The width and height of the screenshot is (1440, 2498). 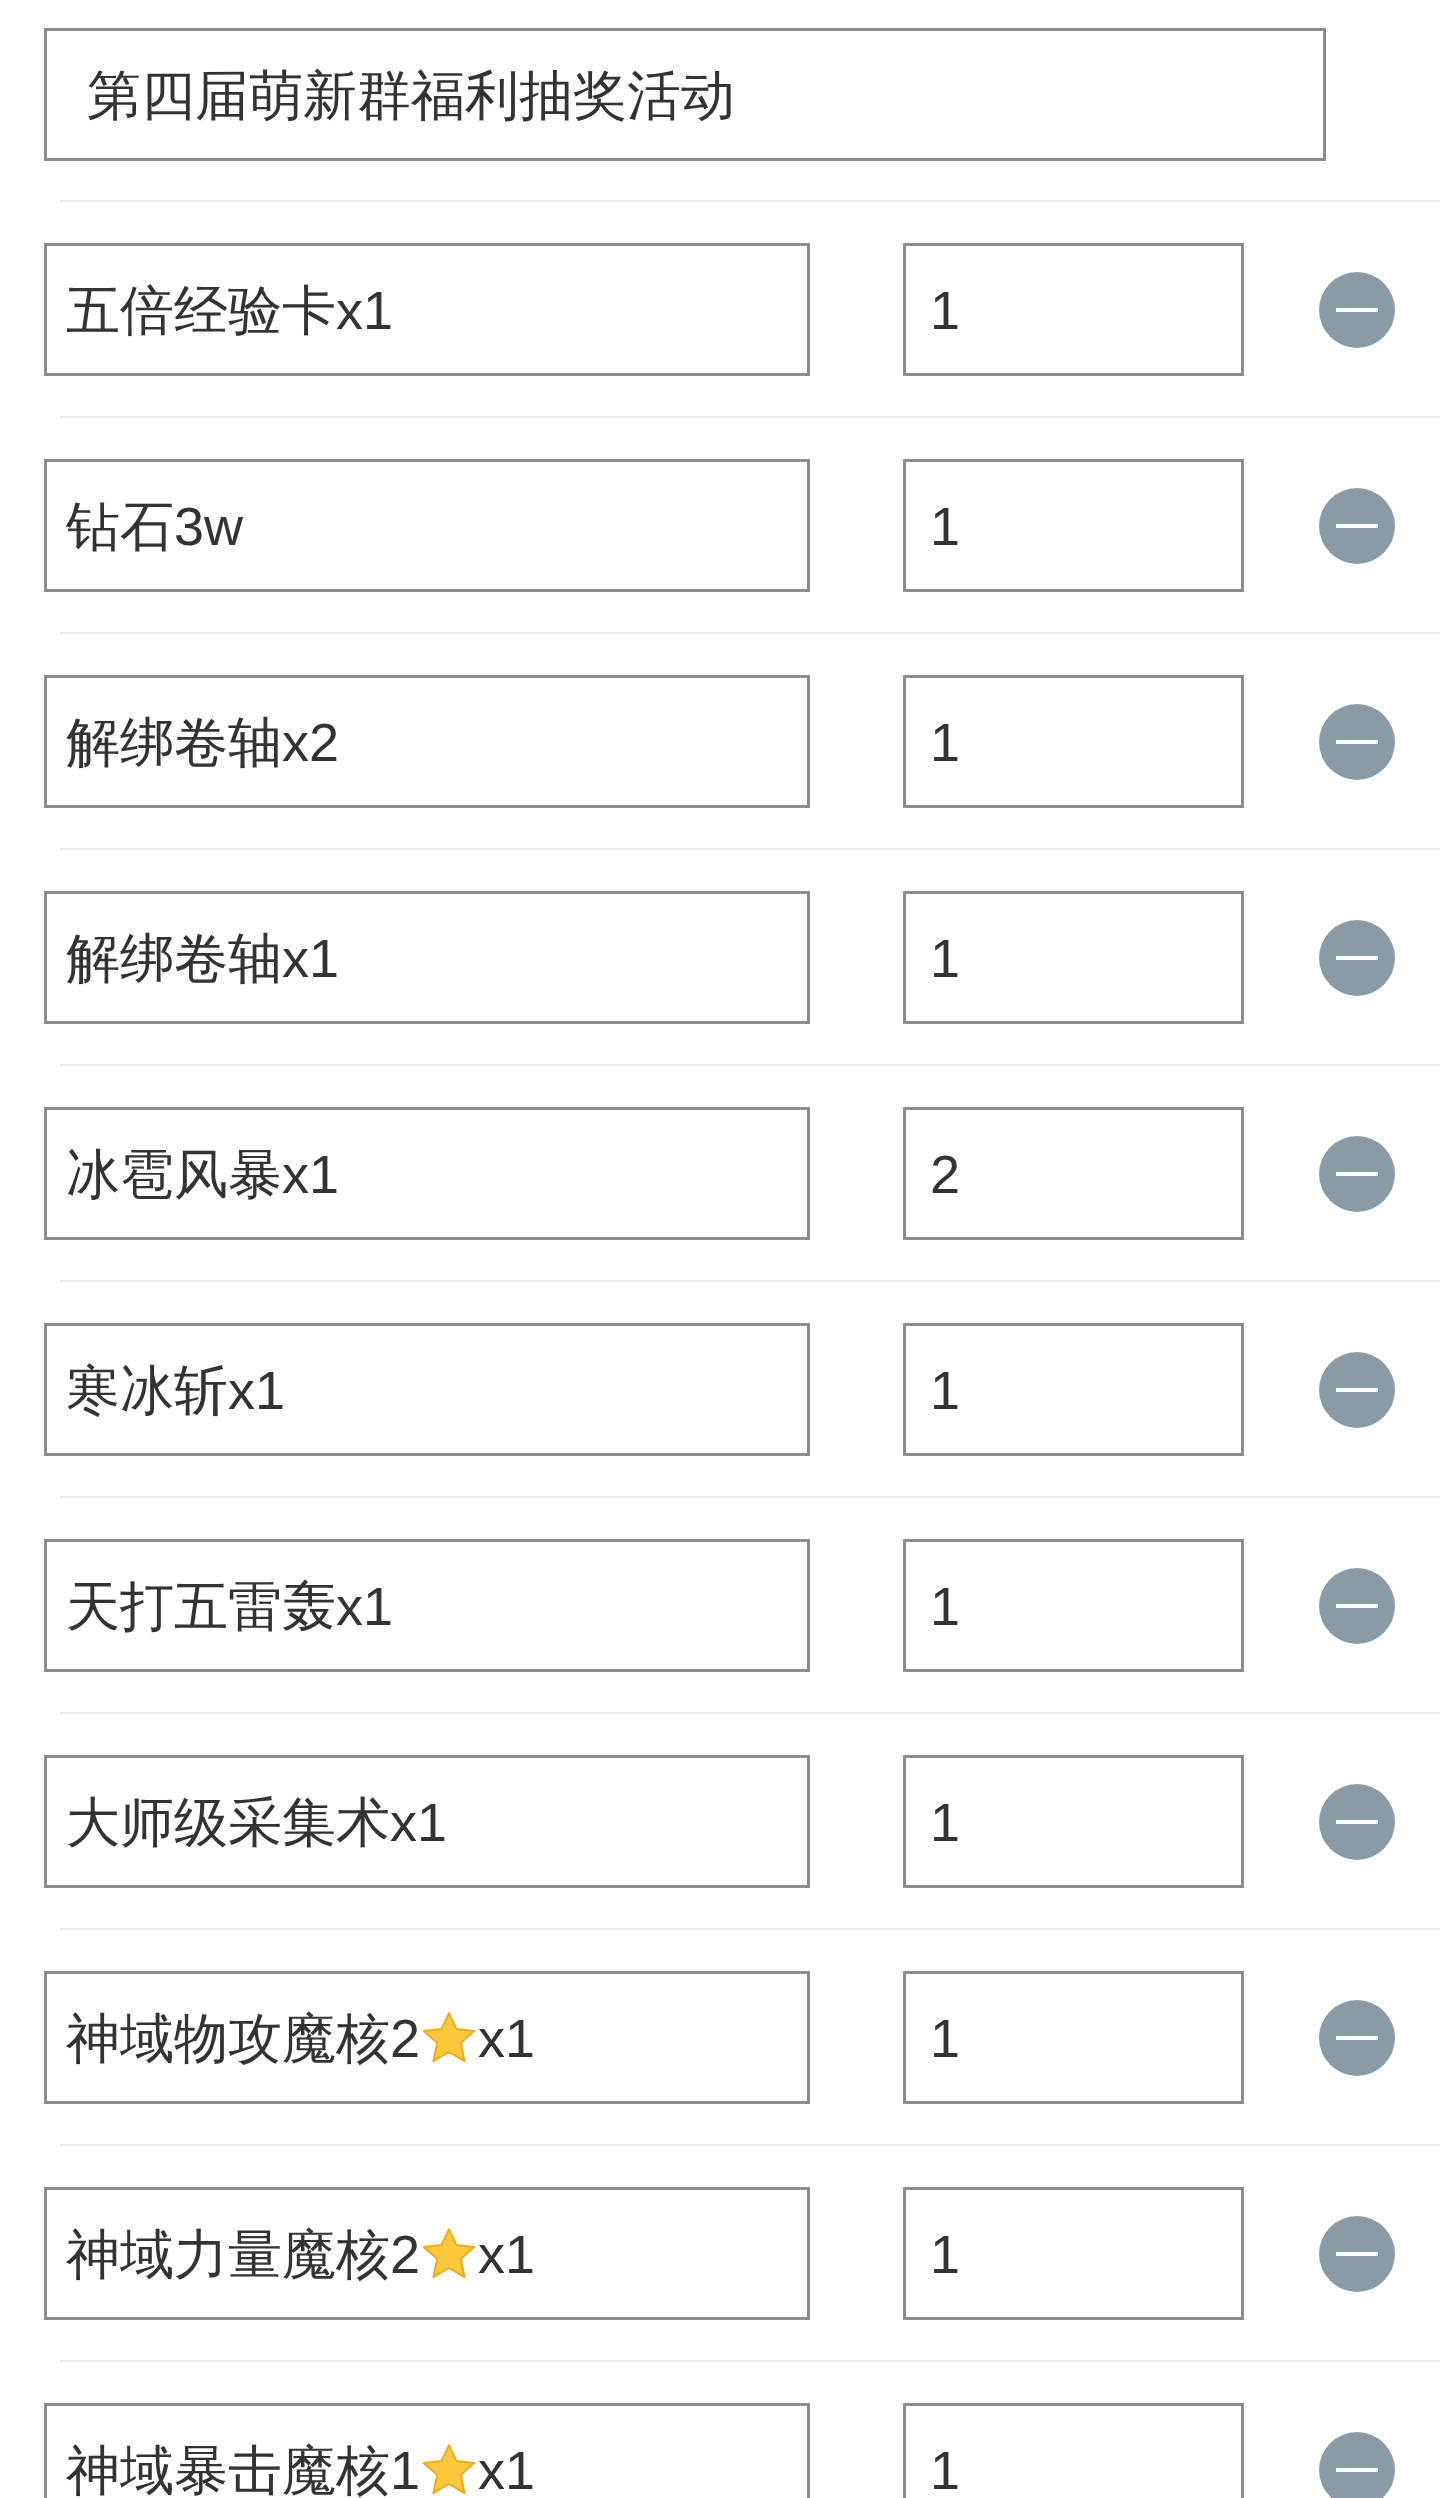 What do you see at coordinates (427, 1173) in the screenshot?
I see `prize-name-field: 冰雹风暴x1` at bounding box center [427, 1173].